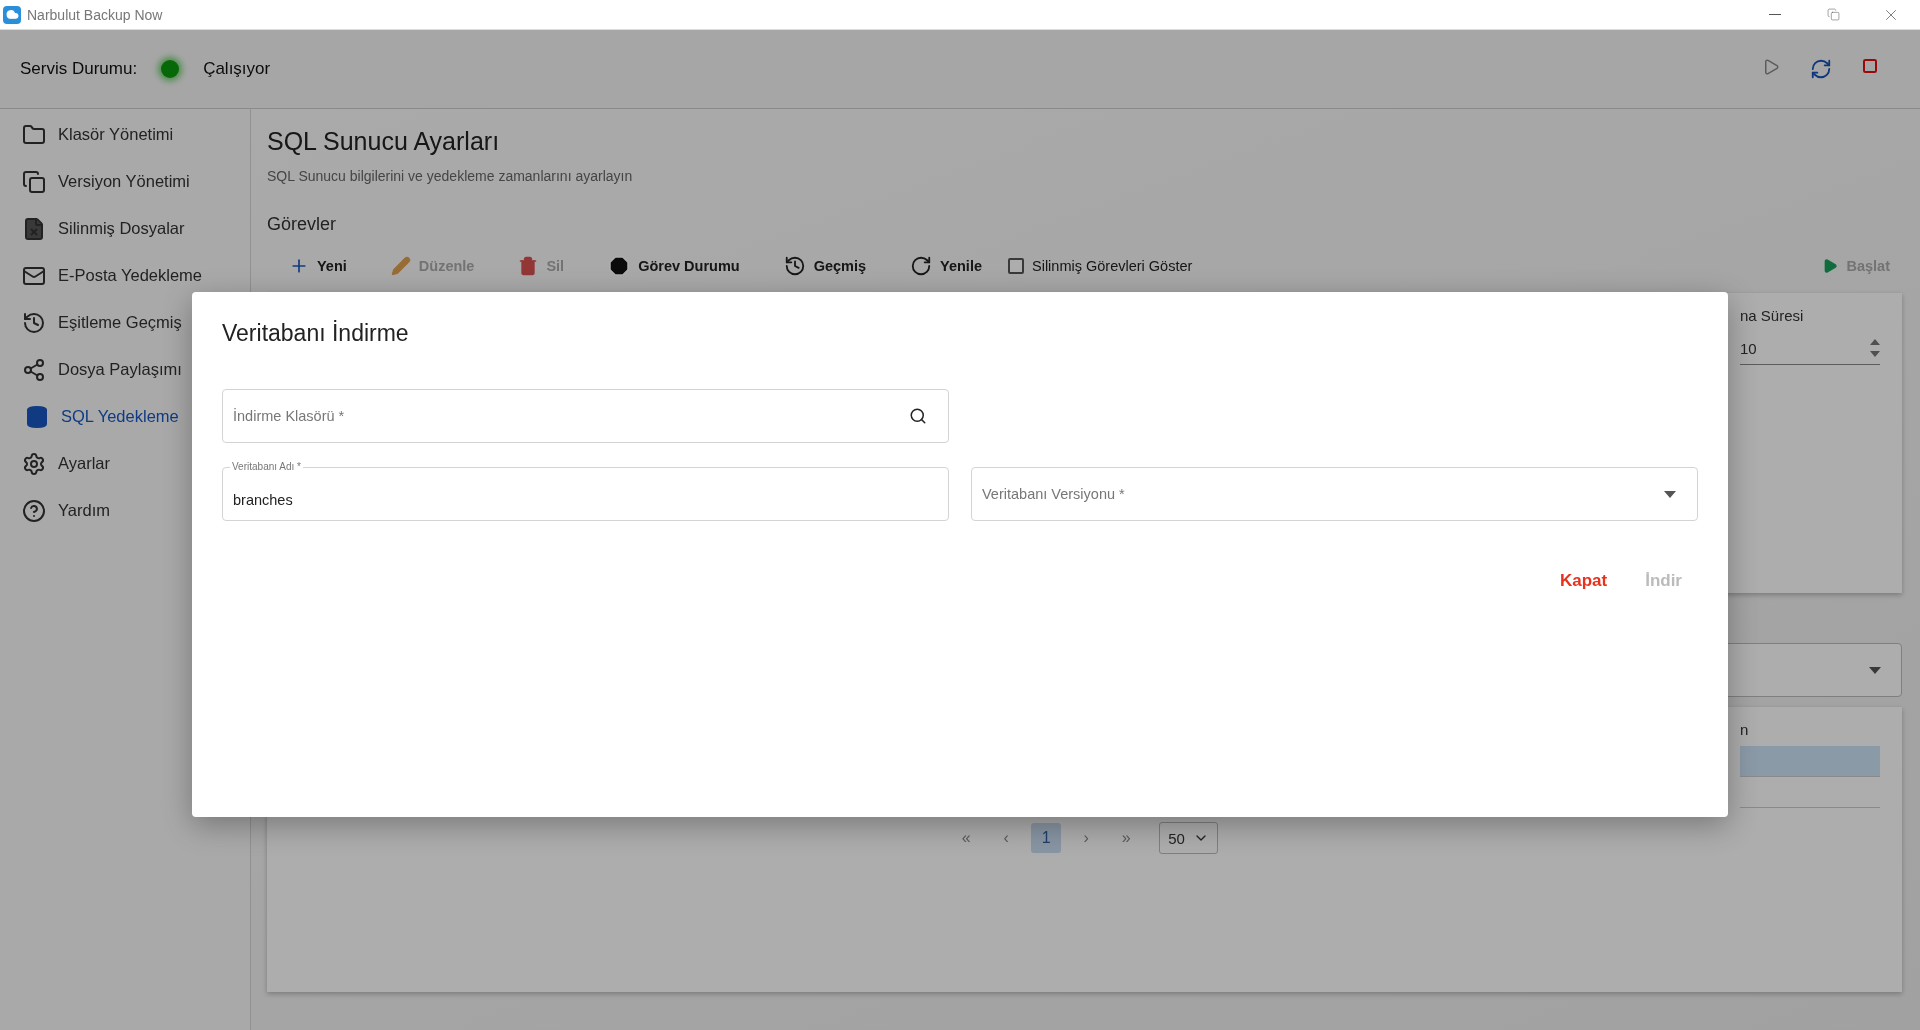 The width and height of the screenshot is (1920, 1030). Describe the element at coordinates (266, 467) in the screenshot. I see `field-label: Veritabanı Adı *` at that location.